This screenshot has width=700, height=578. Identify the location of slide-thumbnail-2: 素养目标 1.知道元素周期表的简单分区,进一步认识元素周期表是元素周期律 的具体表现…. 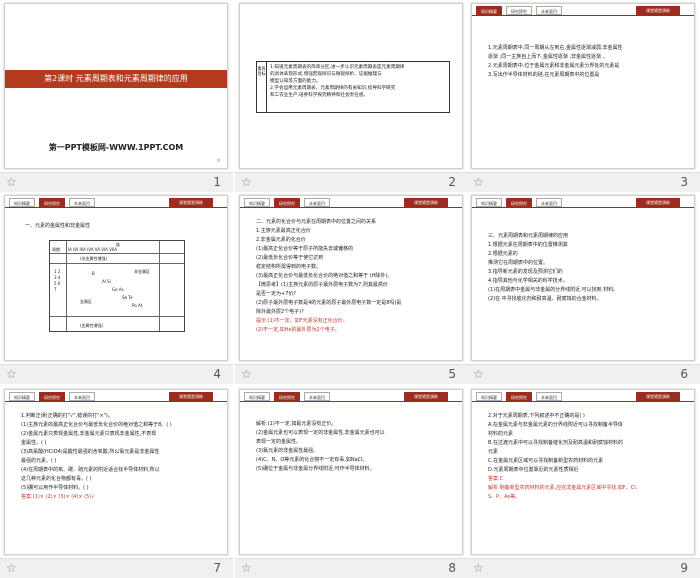
(351, 96).